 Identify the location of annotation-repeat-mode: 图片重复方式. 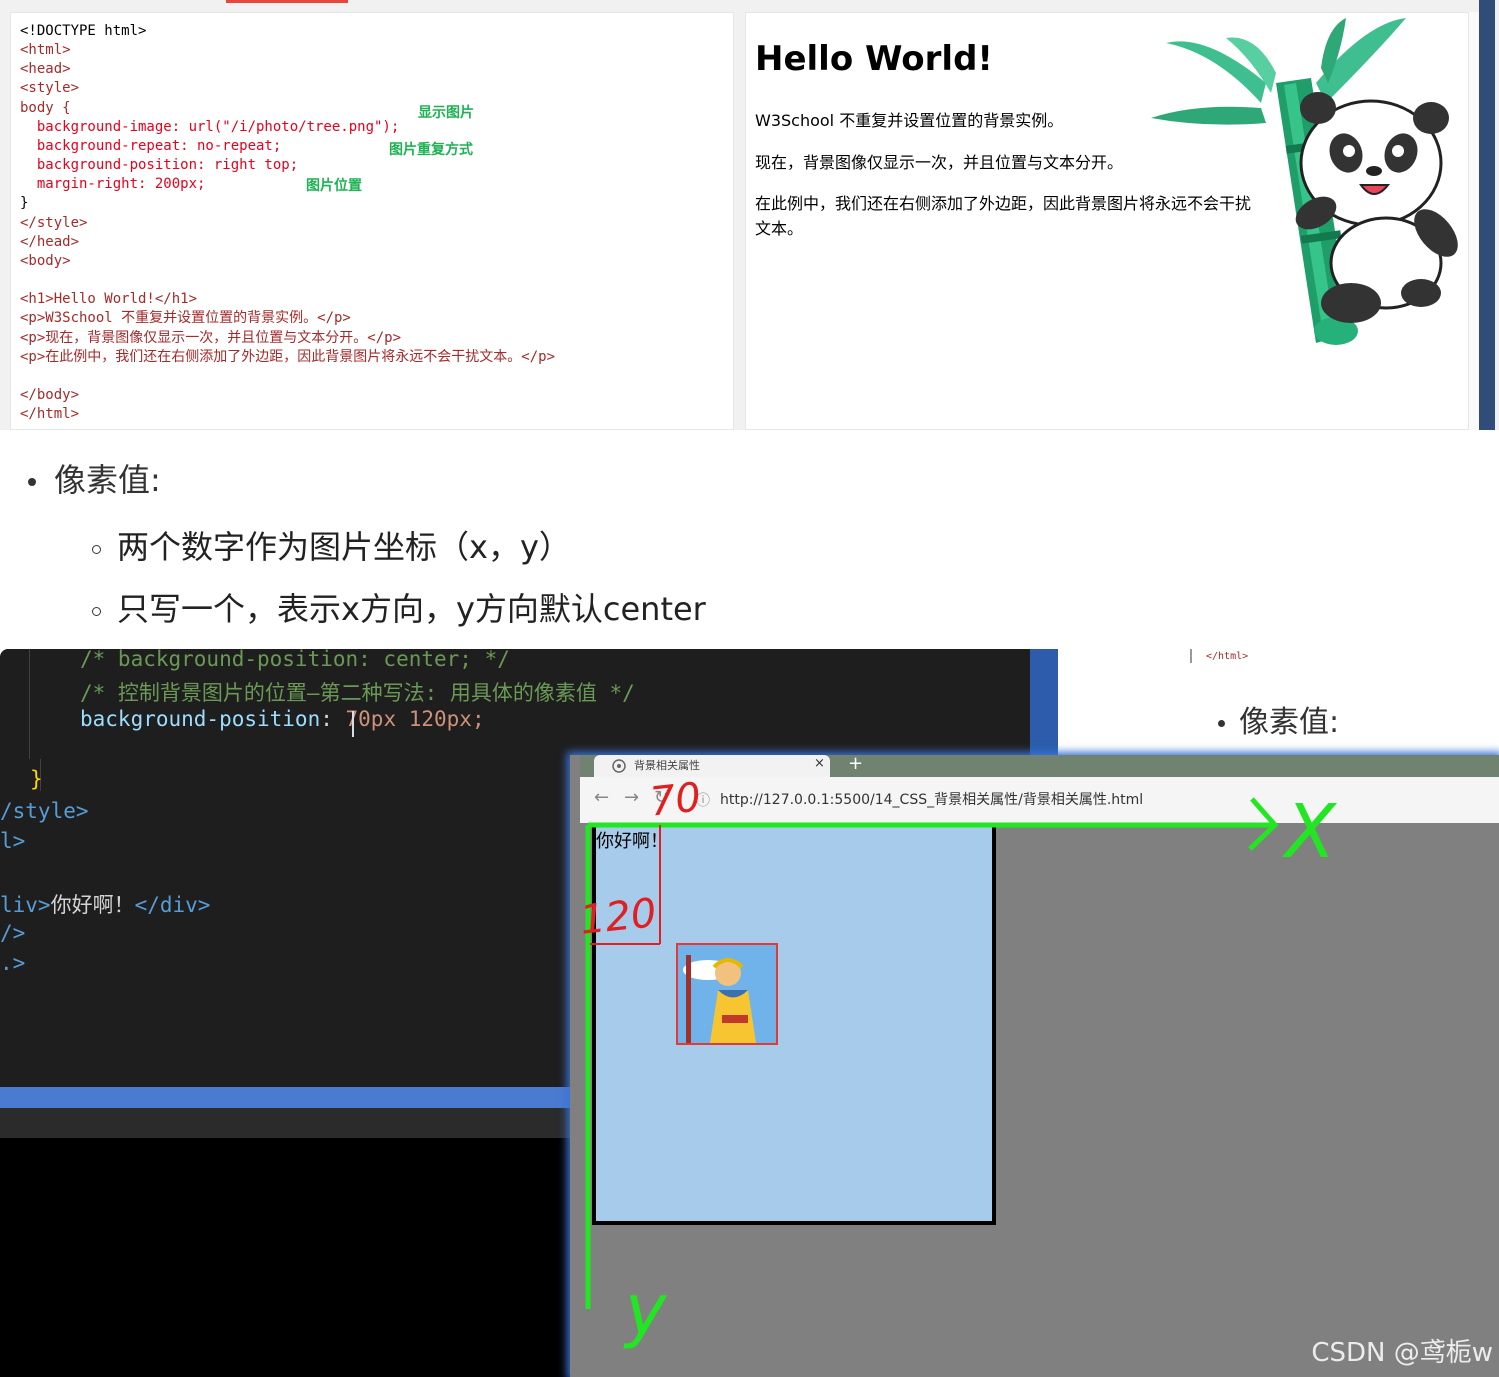
(431, 150).